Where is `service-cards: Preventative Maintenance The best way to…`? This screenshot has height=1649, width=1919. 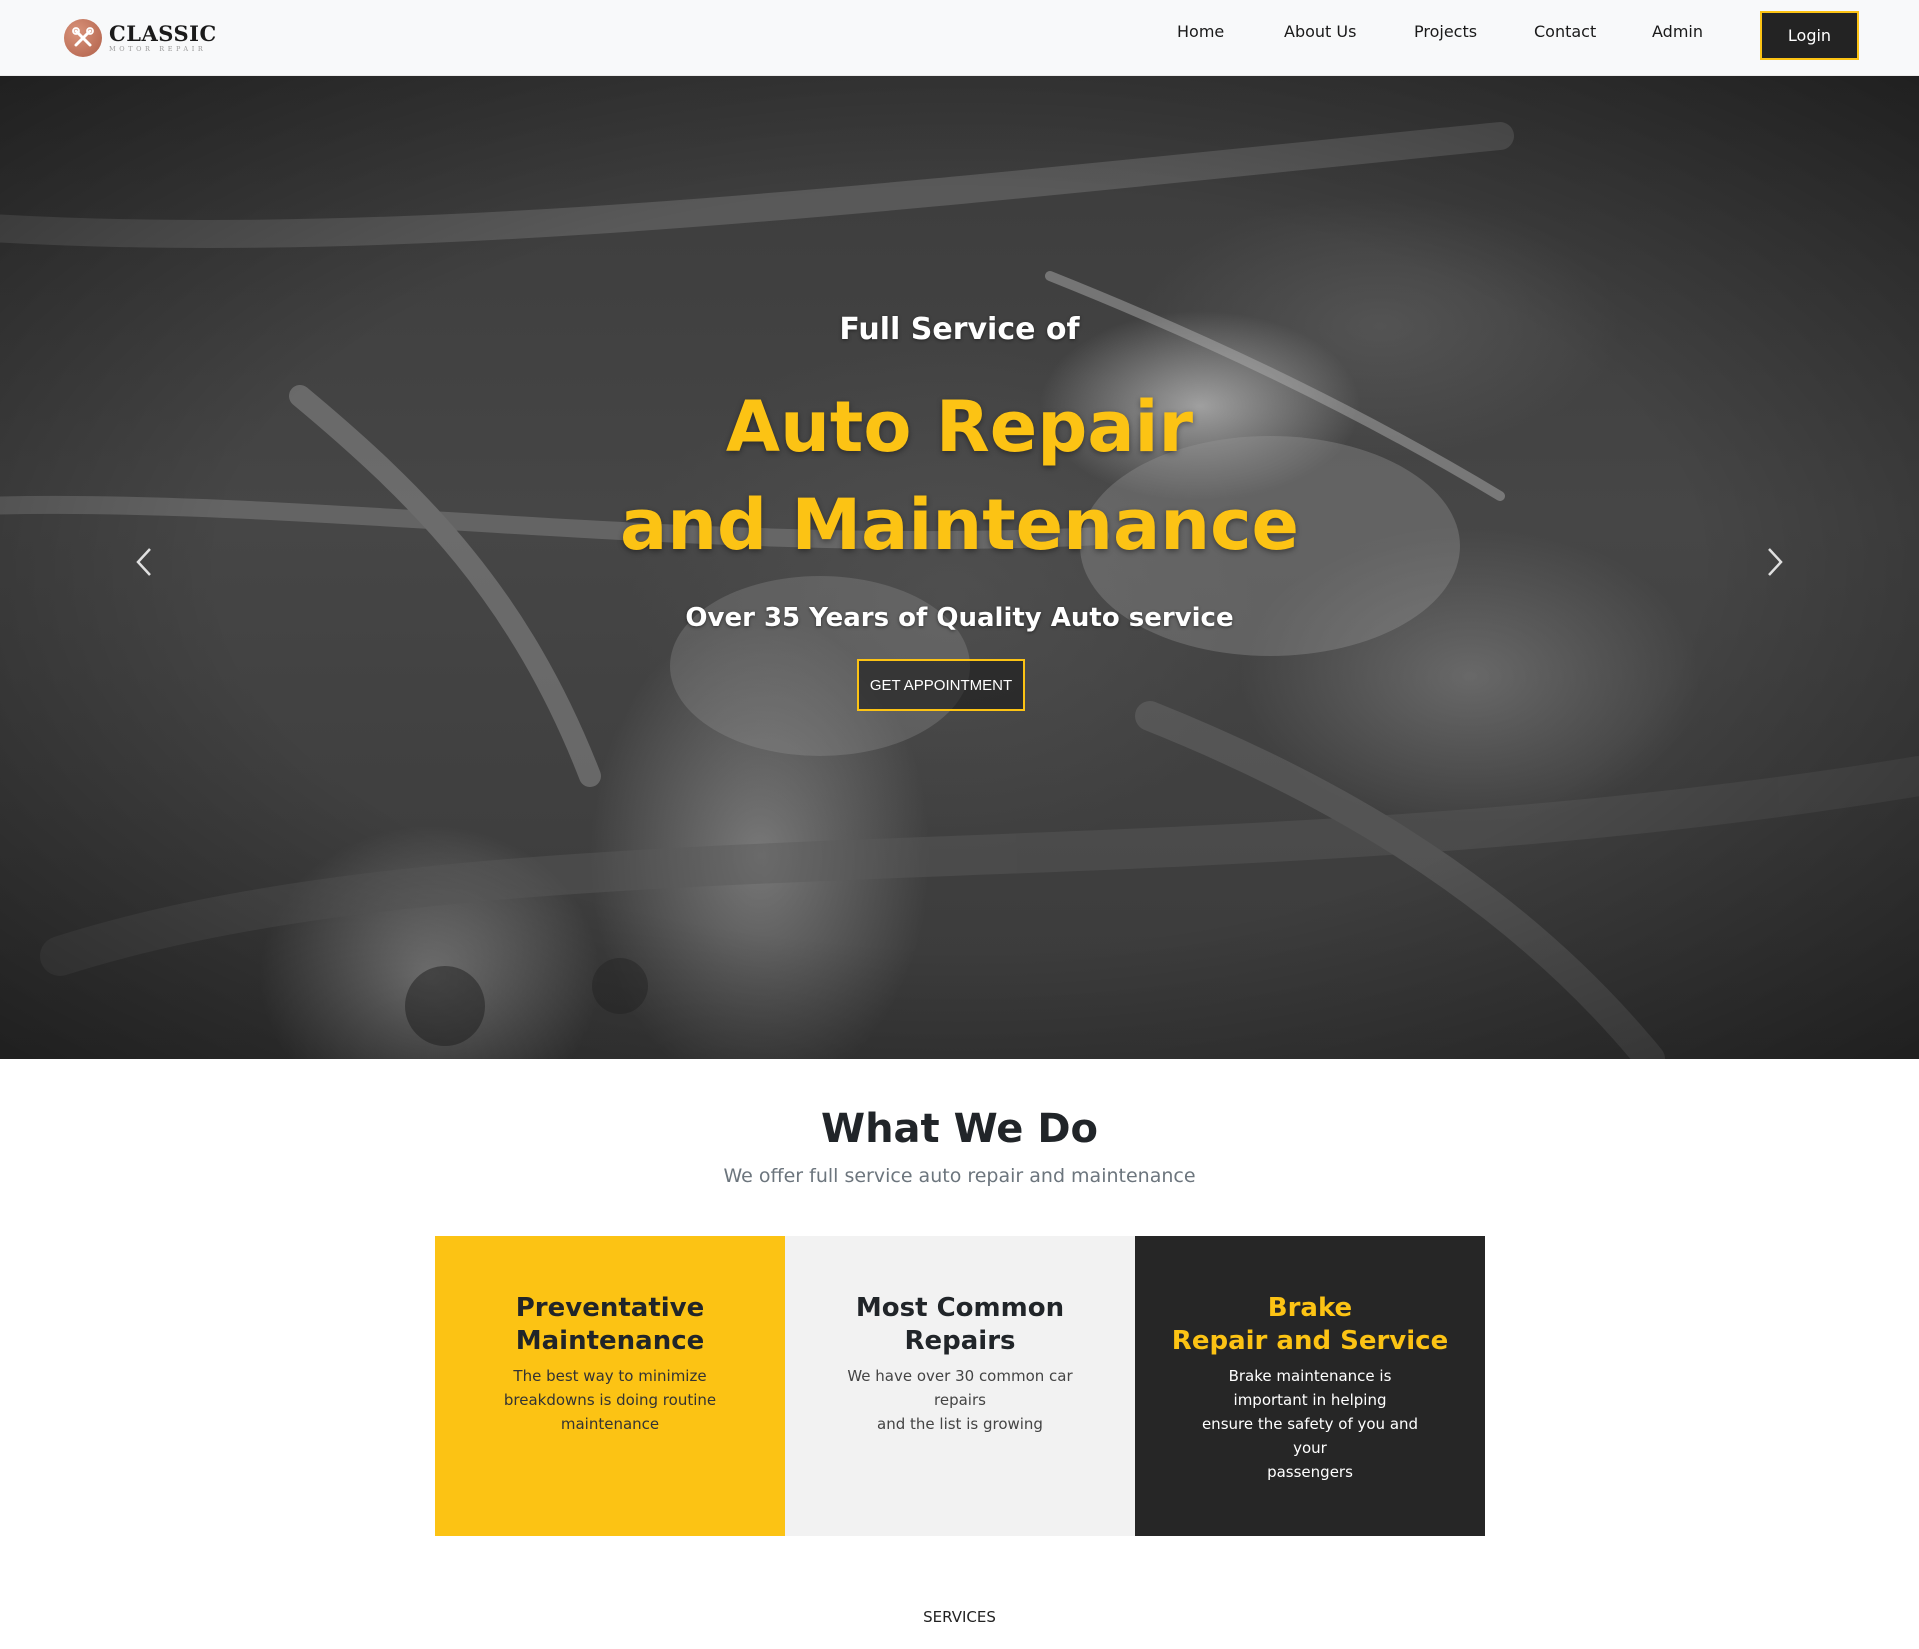
service-cards: Preventative Maintenance The best way to… is located at coordinates (960, 1386).